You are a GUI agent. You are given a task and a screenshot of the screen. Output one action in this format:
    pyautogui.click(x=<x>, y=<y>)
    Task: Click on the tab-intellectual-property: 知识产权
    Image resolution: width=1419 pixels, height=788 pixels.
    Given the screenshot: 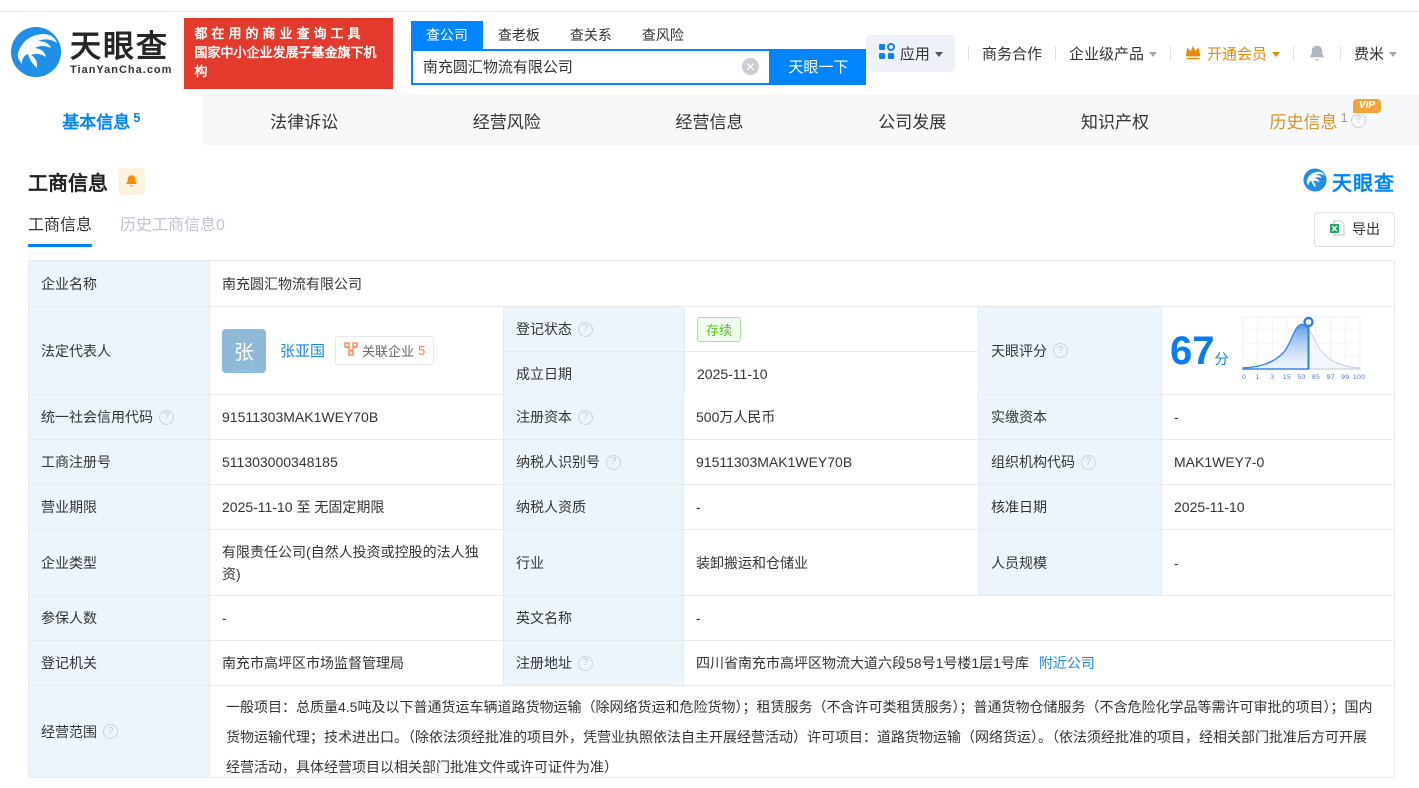 What is the action you would take?
    pyautogui.click(x=1115, y=120)
    